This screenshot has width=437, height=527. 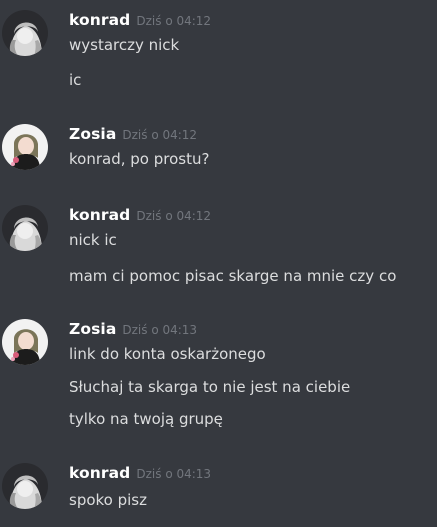 I want to click on message-text: link do konta oskarżonego, so click(x=167, y=354).